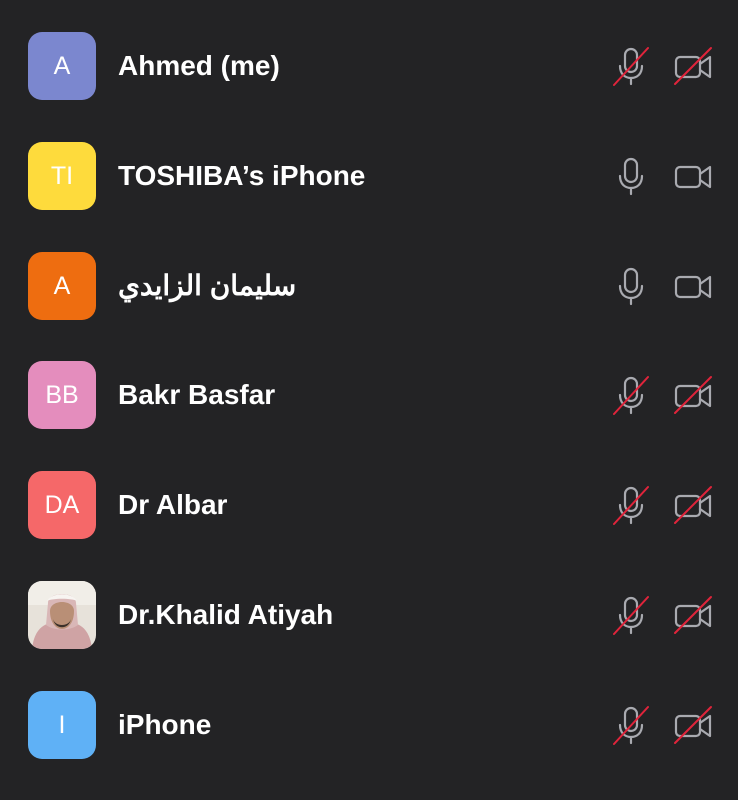 The height and width of the screenshot is (800, 738). I want to click on participant-name: Ahmed (me), so click(199, 65).